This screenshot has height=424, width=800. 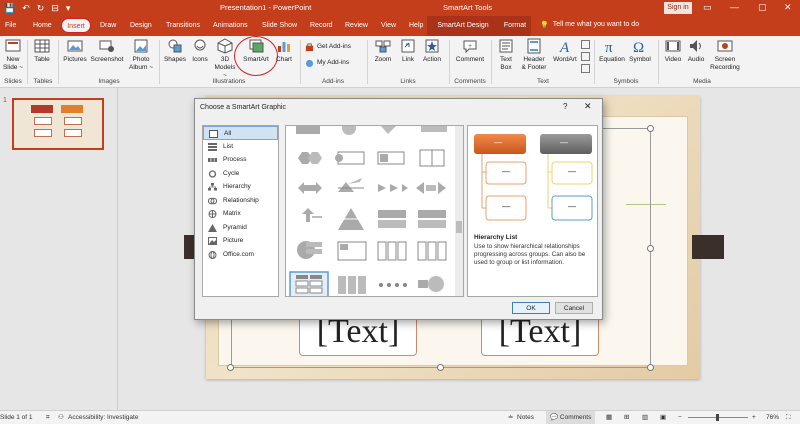 What do you see at coordinates (408, 51) in the screenshot?
I see `link-button: Link` at bounding box center [408, 51].